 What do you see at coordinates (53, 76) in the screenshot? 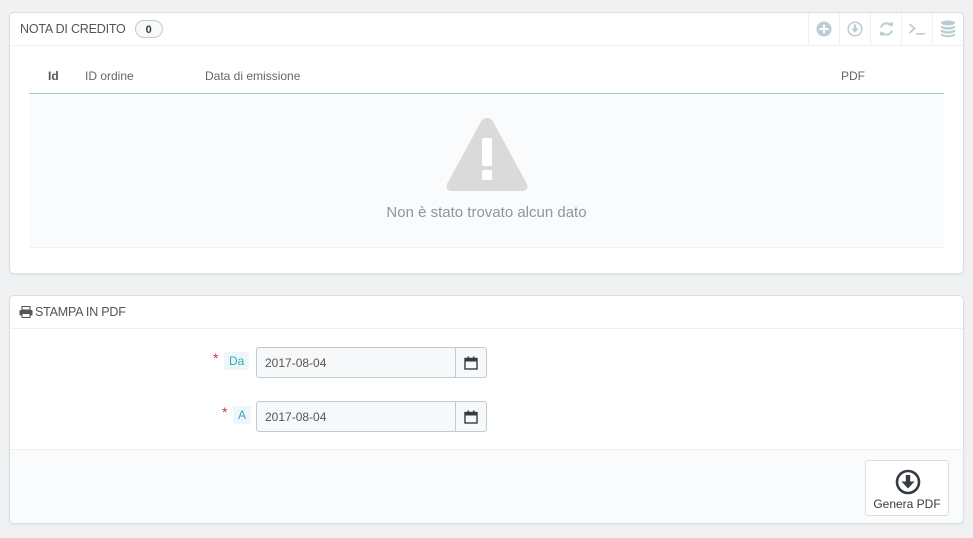
I see `column-header-id: Id` at bounding box center [53, 76].